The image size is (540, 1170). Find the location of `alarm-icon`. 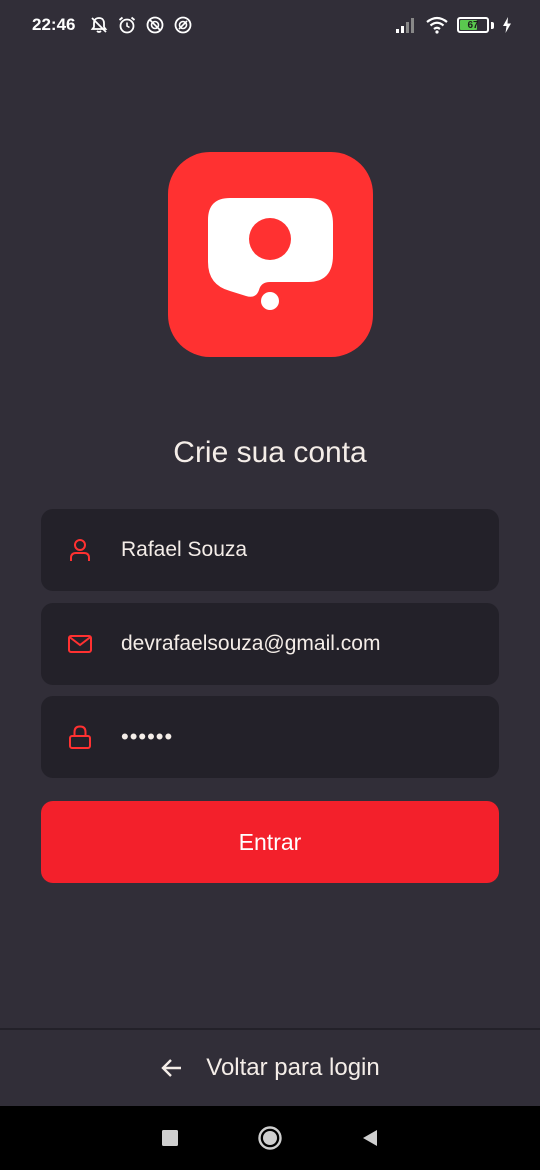

alarm-icon is located at coordinates (127, 25).